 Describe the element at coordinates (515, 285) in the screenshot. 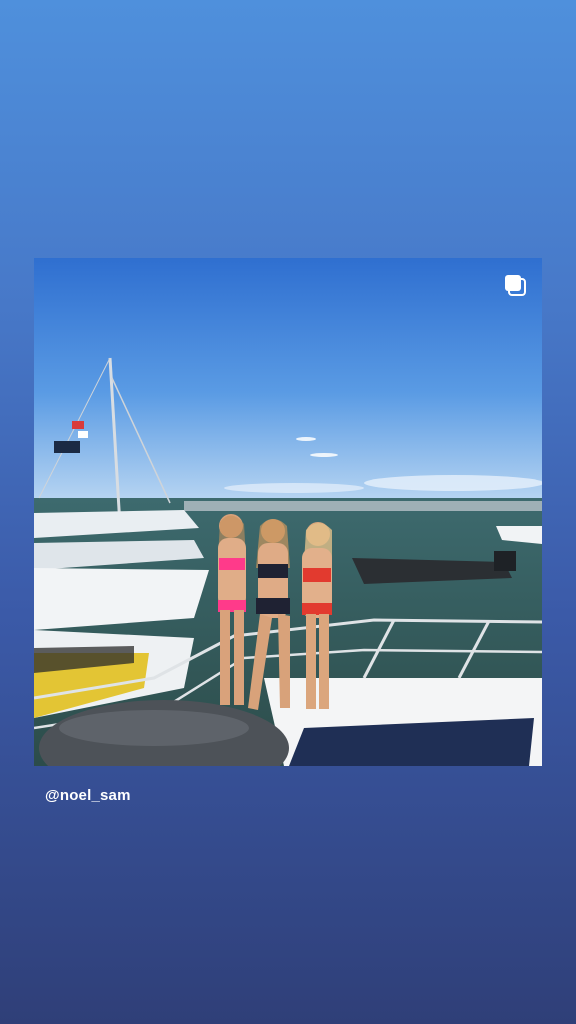

I see `carousel-icon` at that location.